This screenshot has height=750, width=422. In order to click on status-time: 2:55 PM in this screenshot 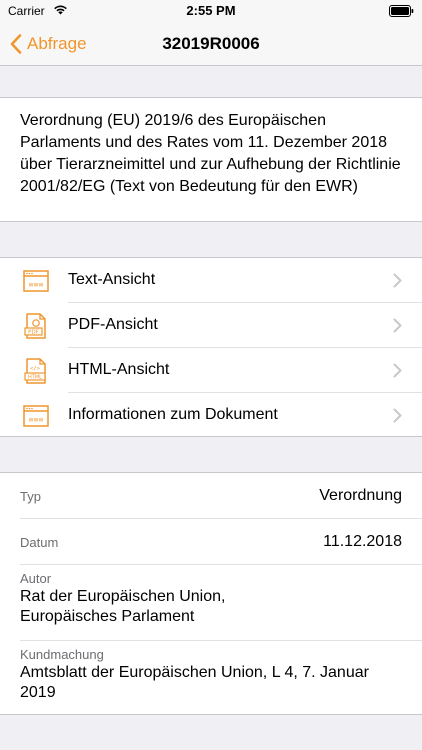, I will do `click(211, 10)`.